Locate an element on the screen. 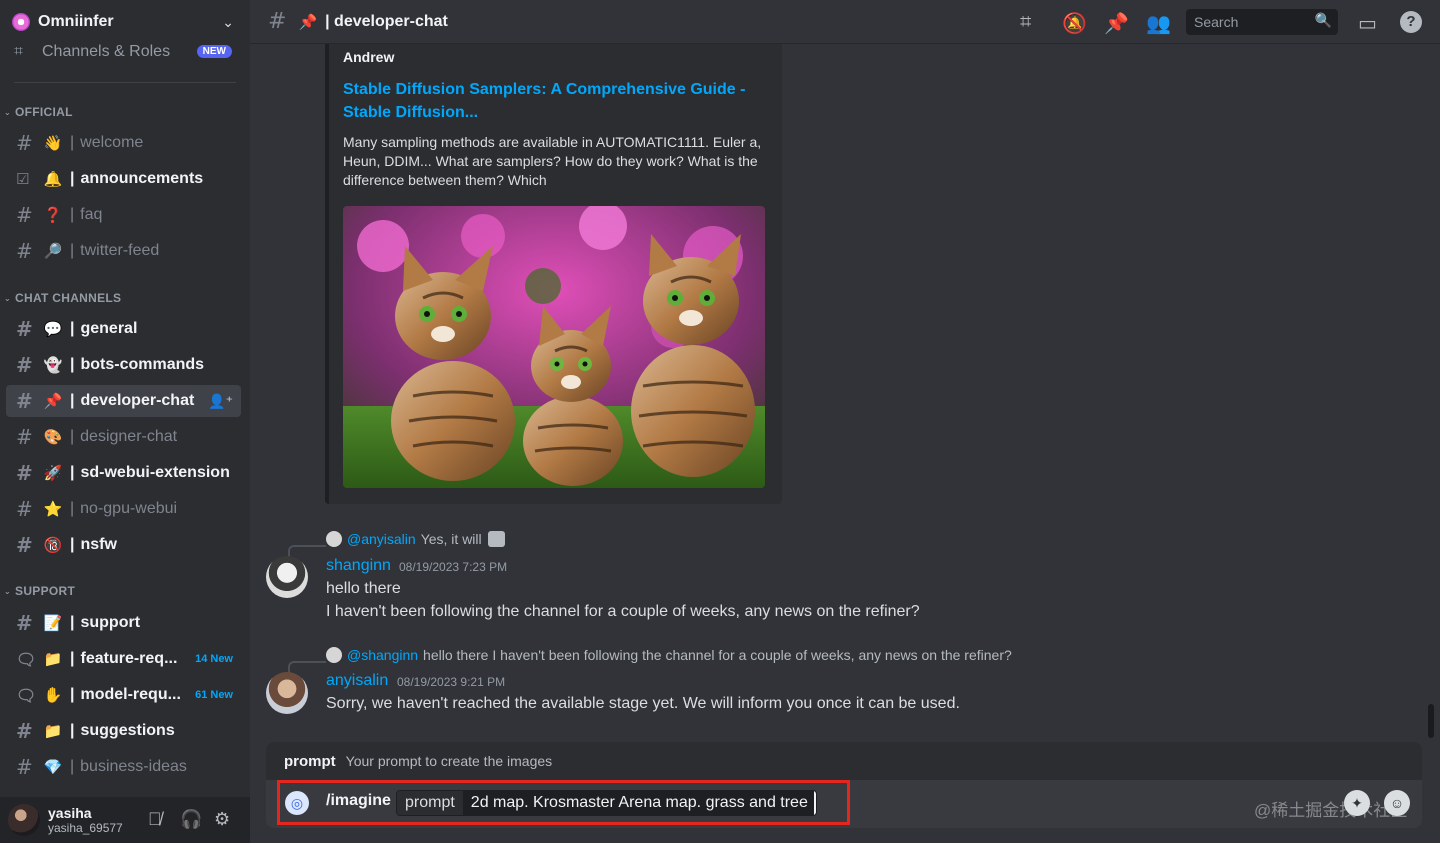 This screenshot has height=843, width=1440. threads-icon: ⌗ is located at coordinates (1025, 22).